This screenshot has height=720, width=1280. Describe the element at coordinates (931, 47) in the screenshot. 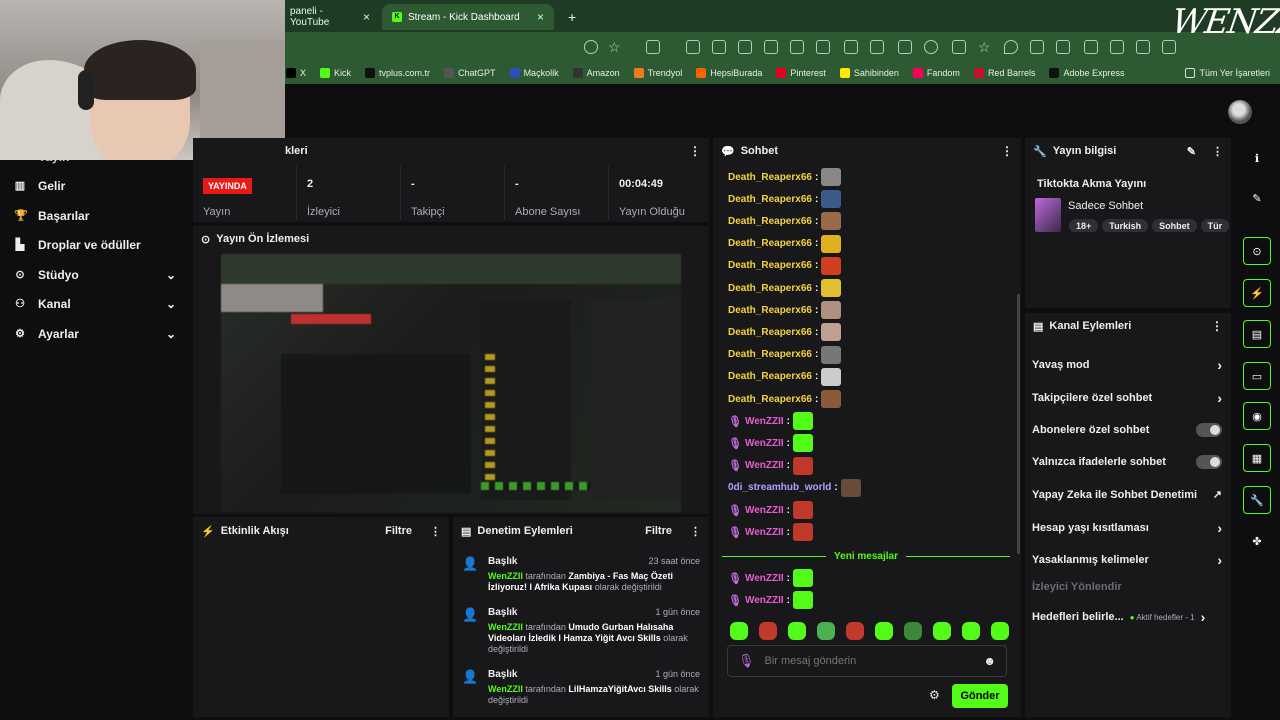

I see `history-icon` at that location.